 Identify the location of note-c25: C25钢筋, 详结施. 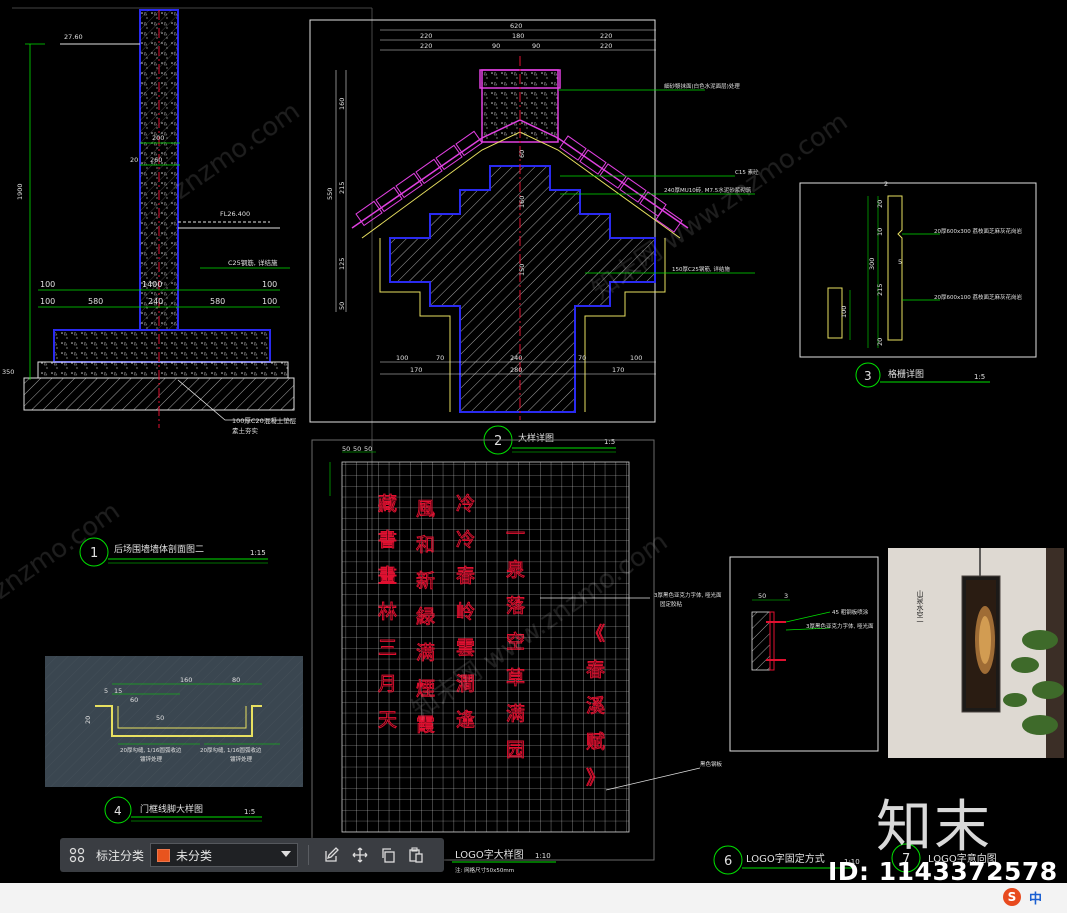
(253, 262).